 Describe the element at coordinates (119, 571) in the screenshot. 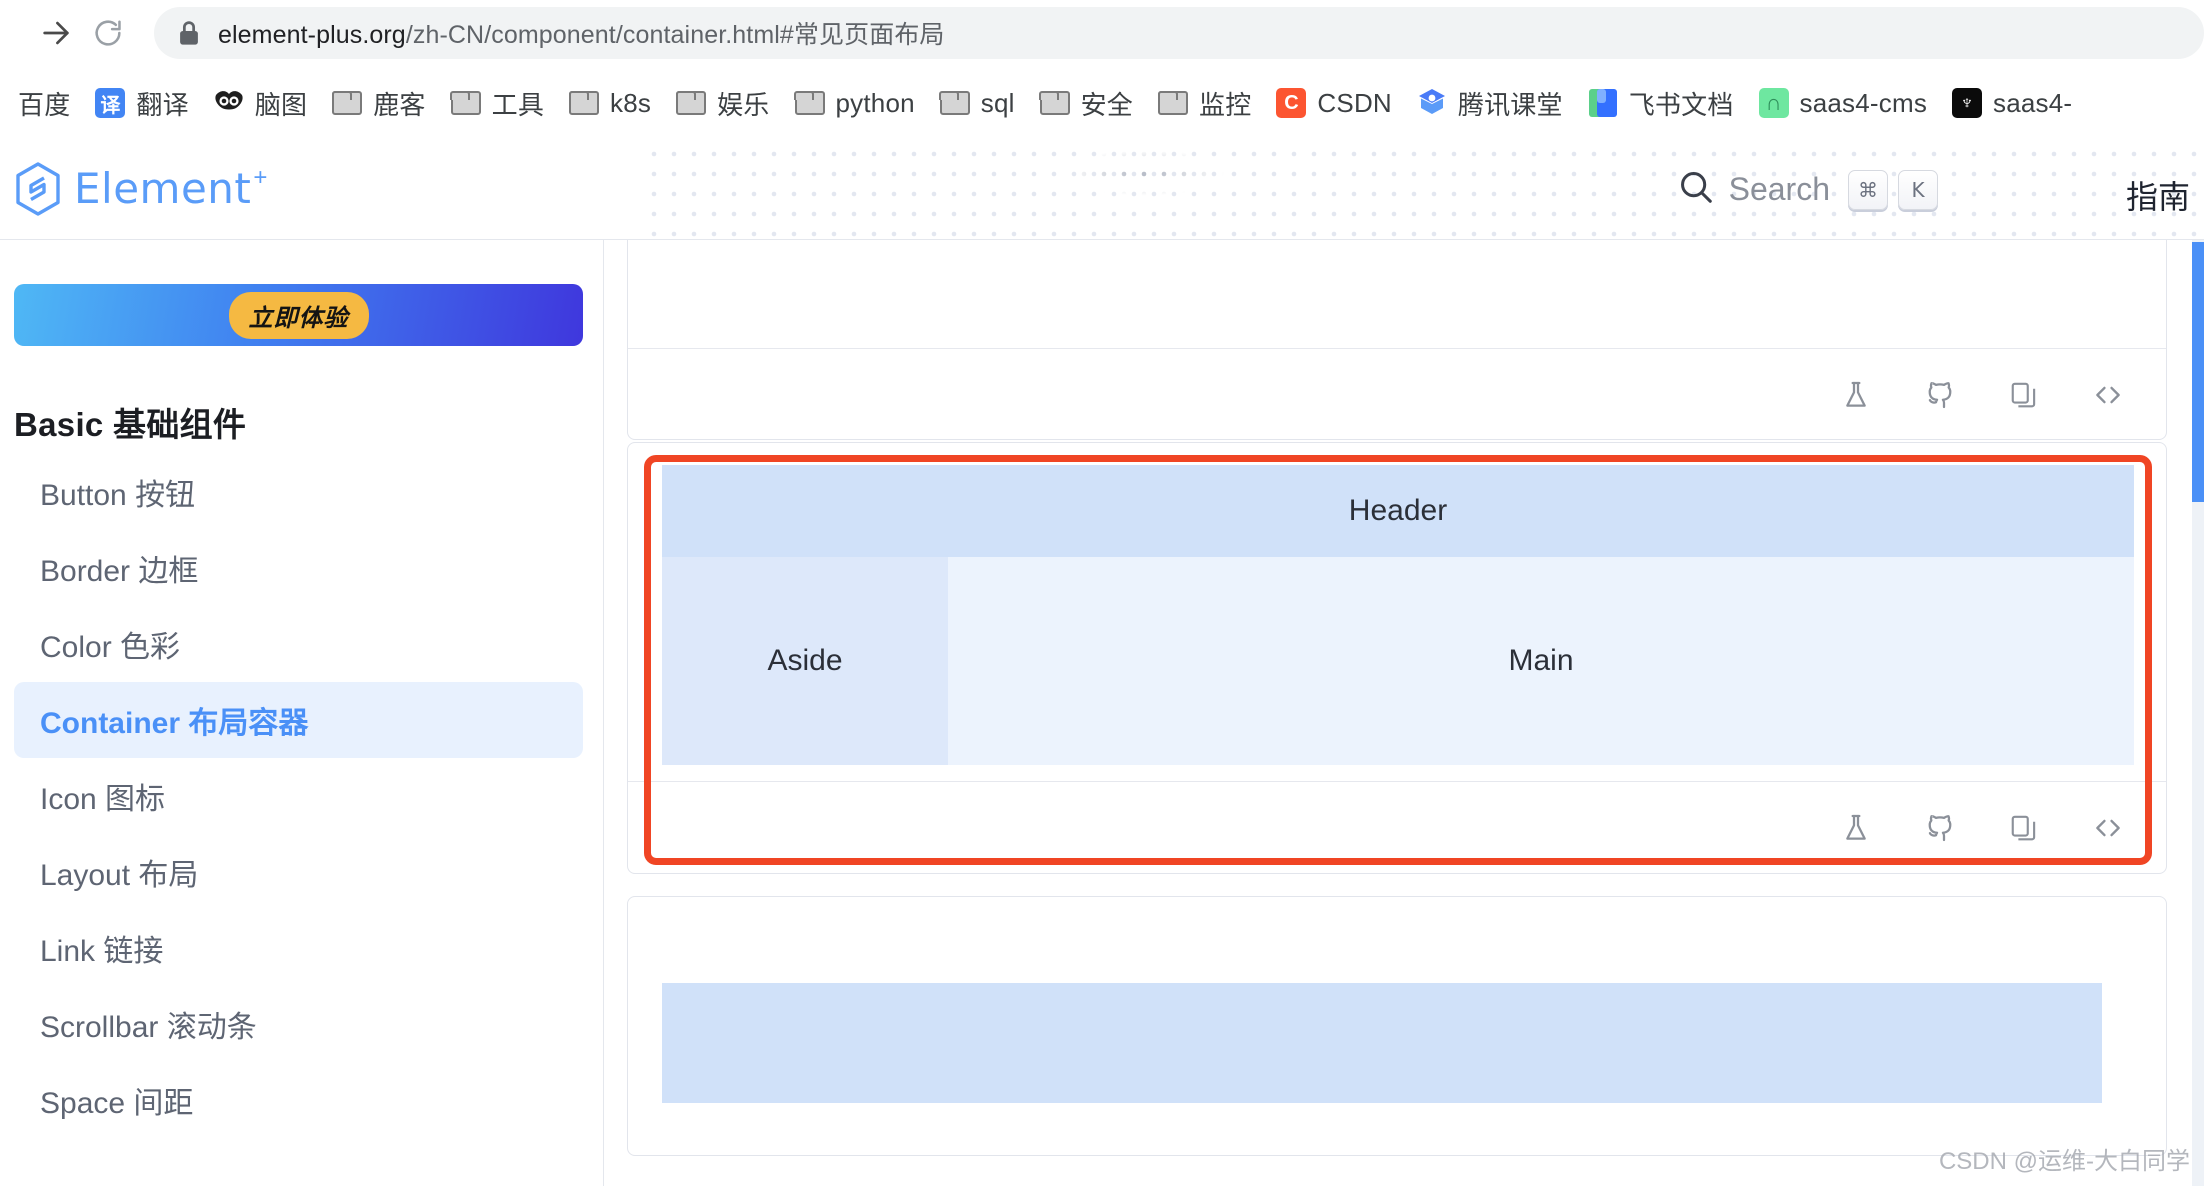

I see `sidebar-item-label: Border 边框` at that location.